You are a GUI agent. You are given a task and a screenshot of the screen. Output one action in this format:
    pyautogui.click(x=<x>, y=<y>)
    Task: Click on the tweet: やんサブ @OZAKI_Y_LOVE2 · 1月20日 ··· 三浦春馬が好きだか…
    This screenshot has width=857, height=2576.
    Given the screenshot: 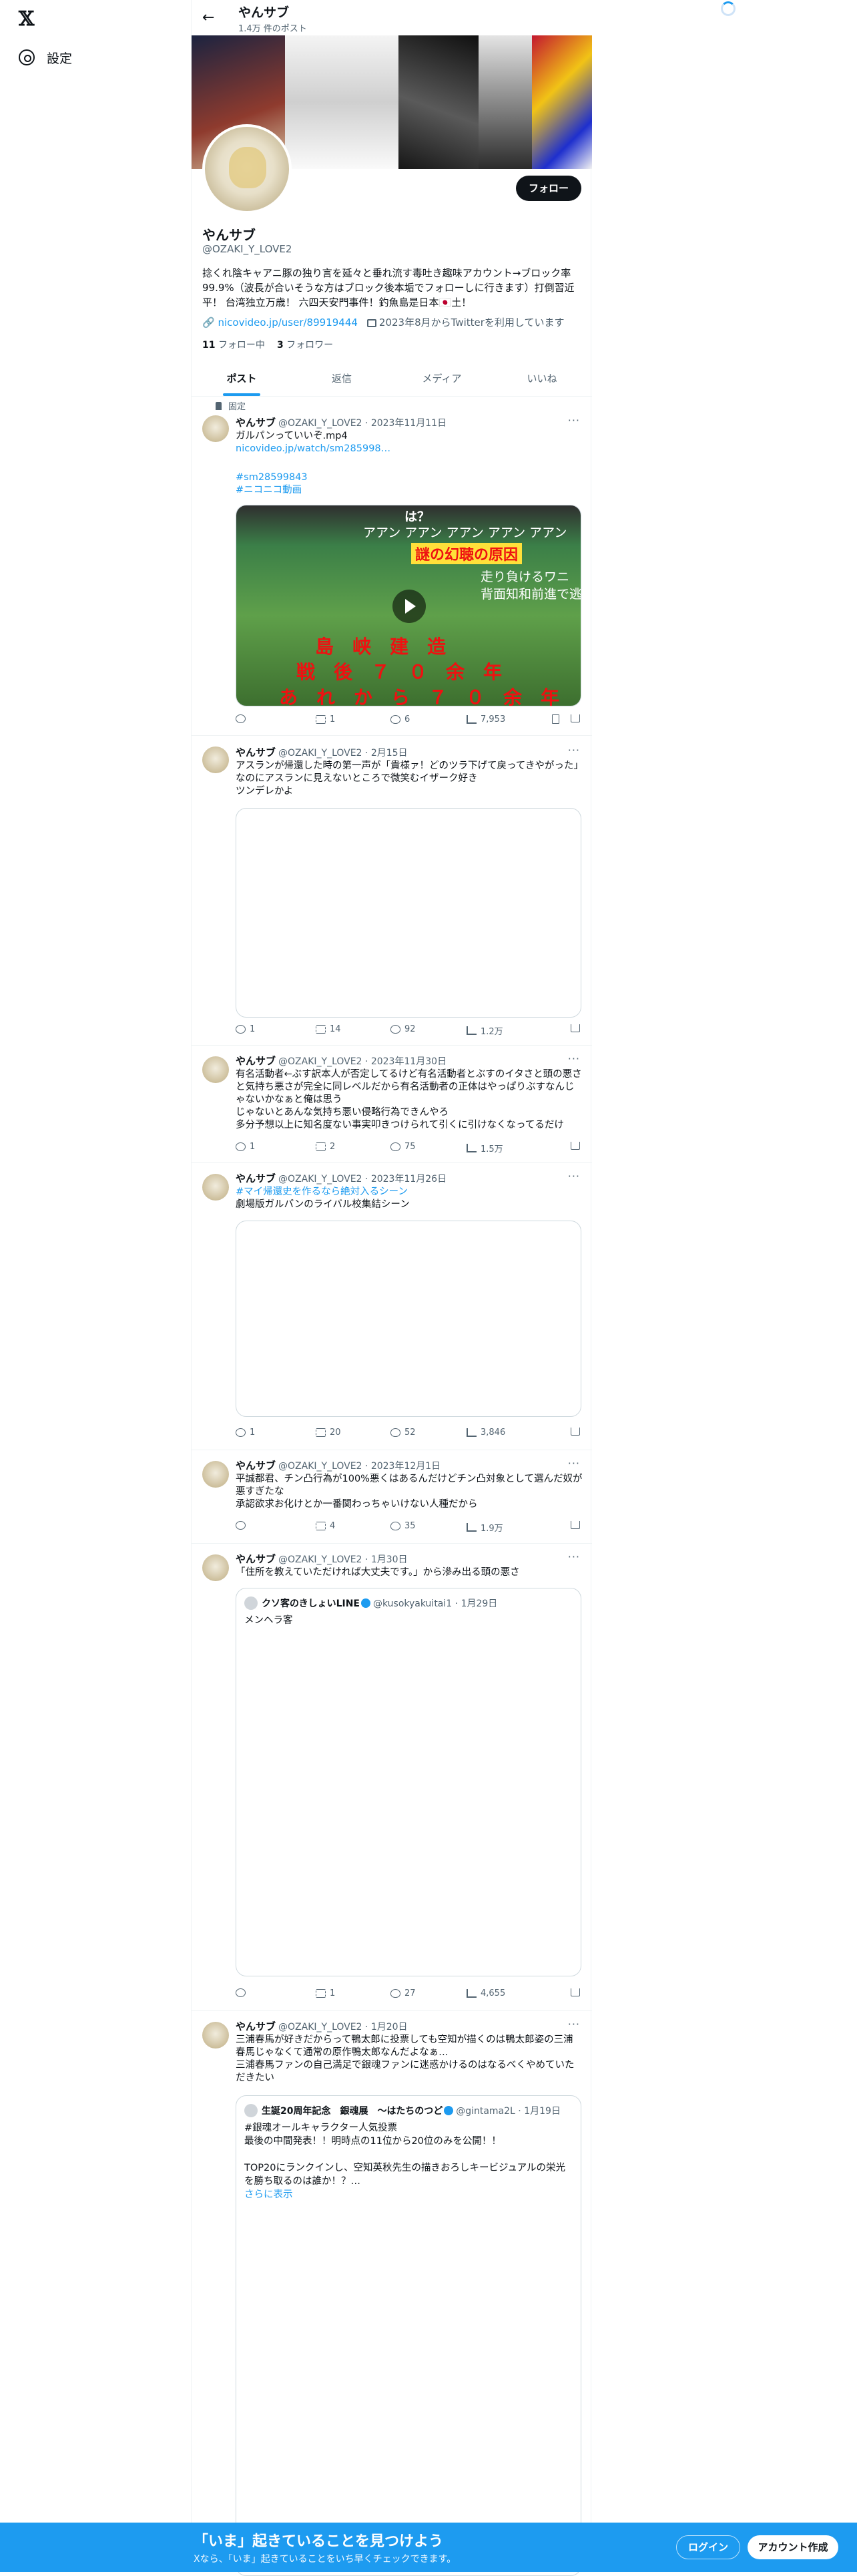 What is the action you would take?
    pyautogui.click(x=392, y=2293)
    